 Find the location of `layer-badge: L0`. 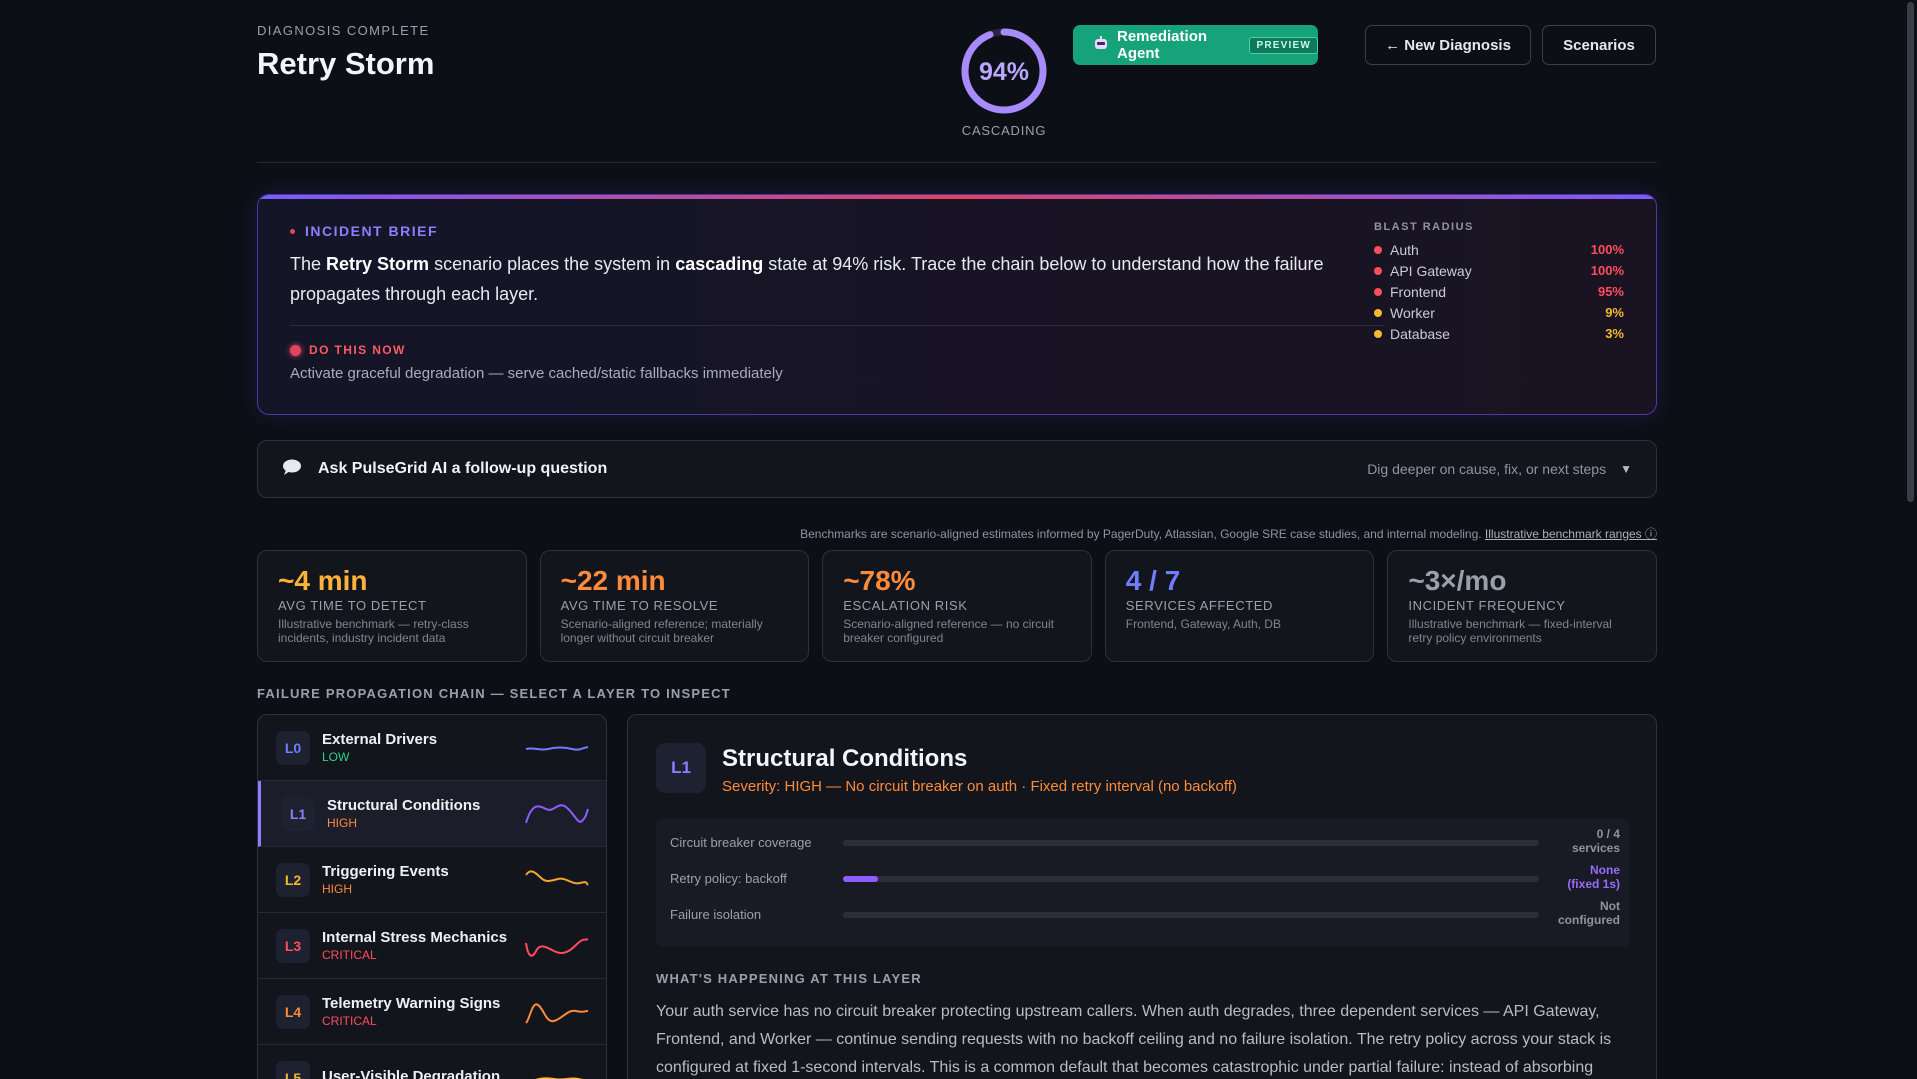

layer-badge: L0 is located at coordinates (293, 747).